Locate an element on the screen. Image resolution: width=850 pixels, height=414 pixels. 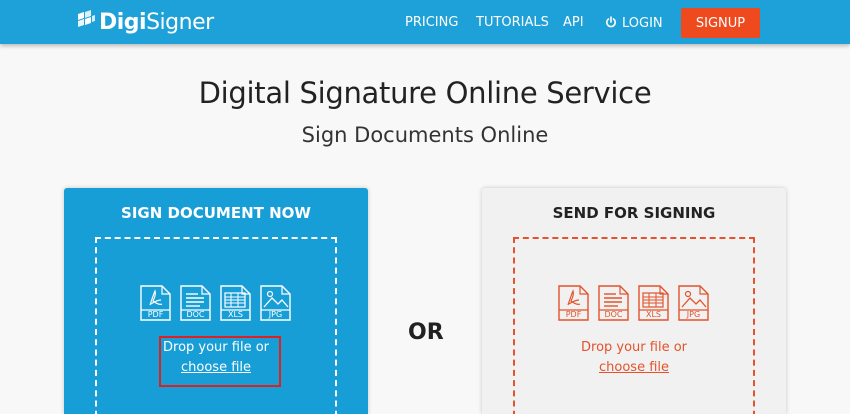
nav-login: LOGIN is located at coordinates (634, 24).